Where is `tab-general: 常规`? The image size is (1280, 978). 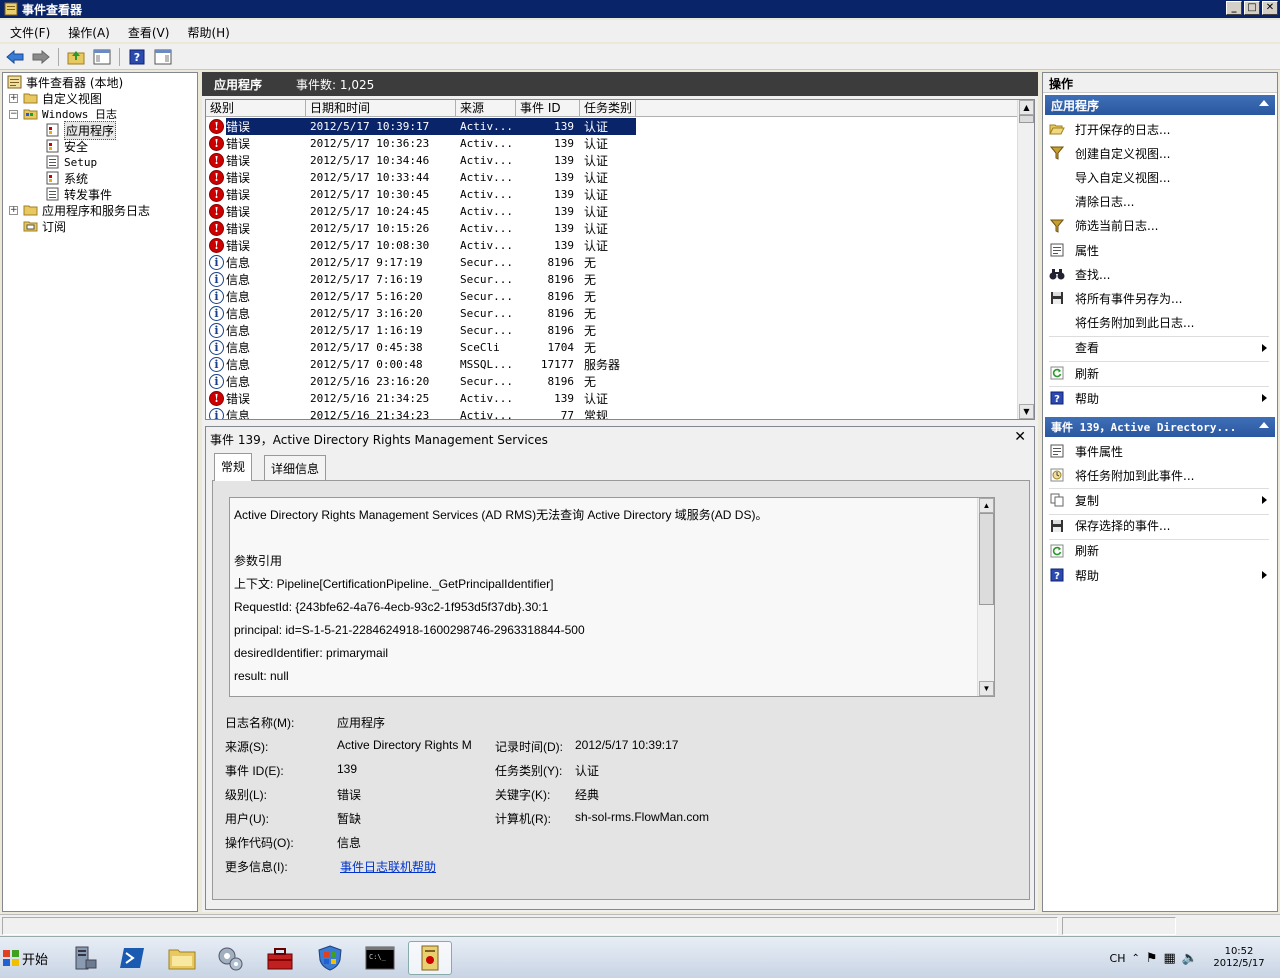
tab-general: 常规 is located at coordinates (233, 467).